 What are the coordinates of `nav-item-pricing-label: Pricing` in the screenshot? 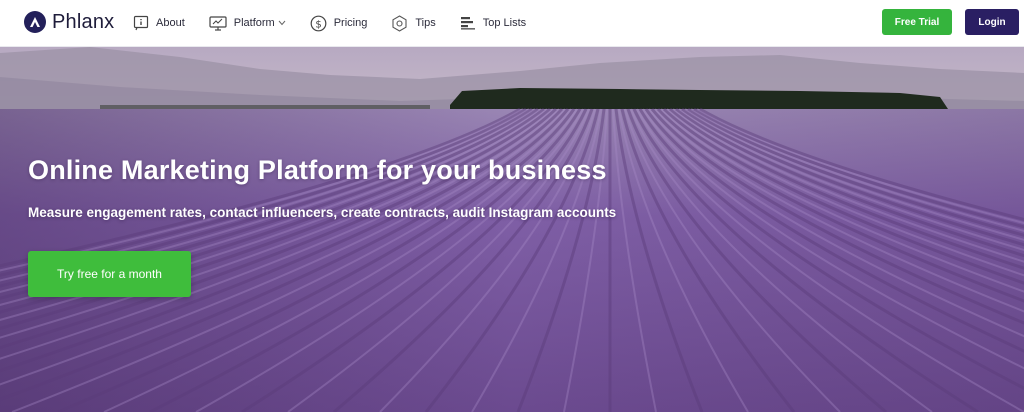 It's located at (350, 23).